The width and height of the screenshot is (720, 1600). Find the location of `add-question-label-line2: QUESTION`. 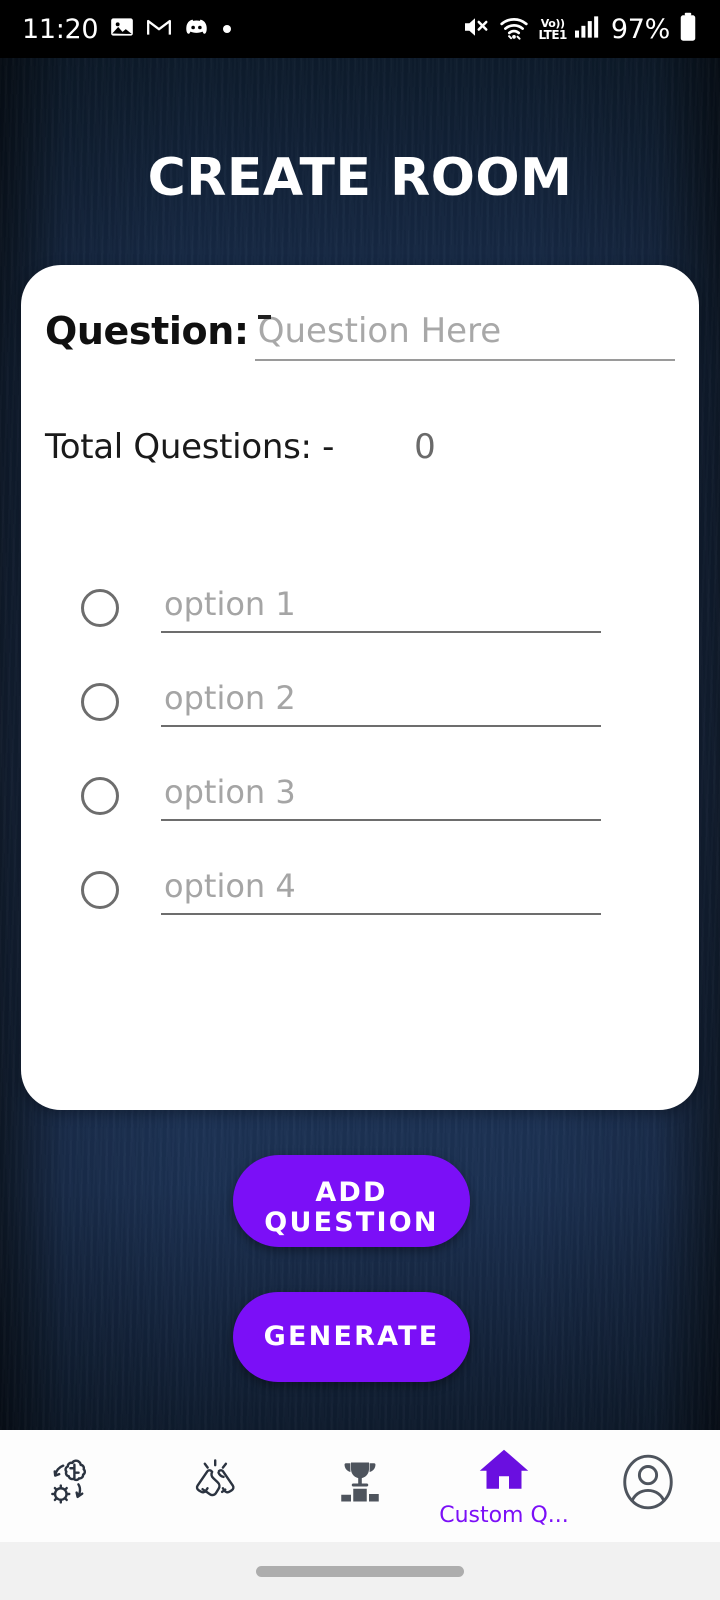

add-question-label-line2: QUESTION is located at coordinates (351, 1222).